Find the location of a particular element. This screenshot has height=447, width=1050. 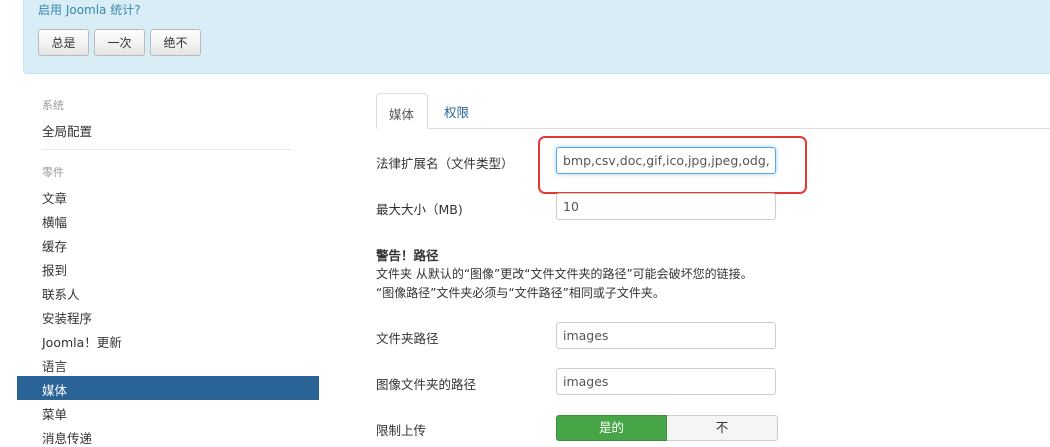

warning-title: 警告！路径 is located at coordinates (407, 255).